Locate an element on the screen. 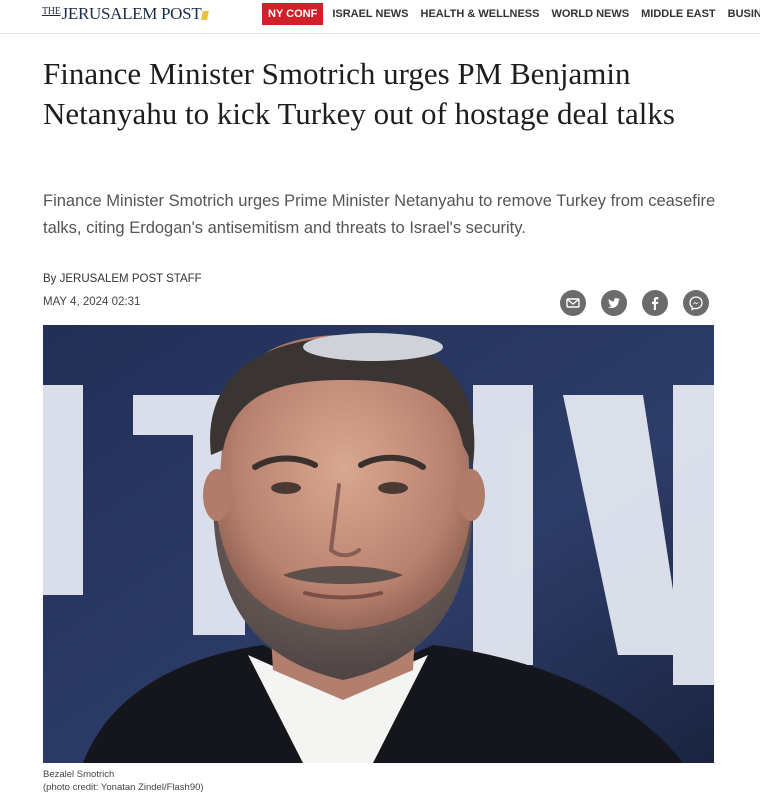 The image size is (760, 795). nav-item-health-wellness: HEALTH & WELLNESS is located at coordinates (480, 14).